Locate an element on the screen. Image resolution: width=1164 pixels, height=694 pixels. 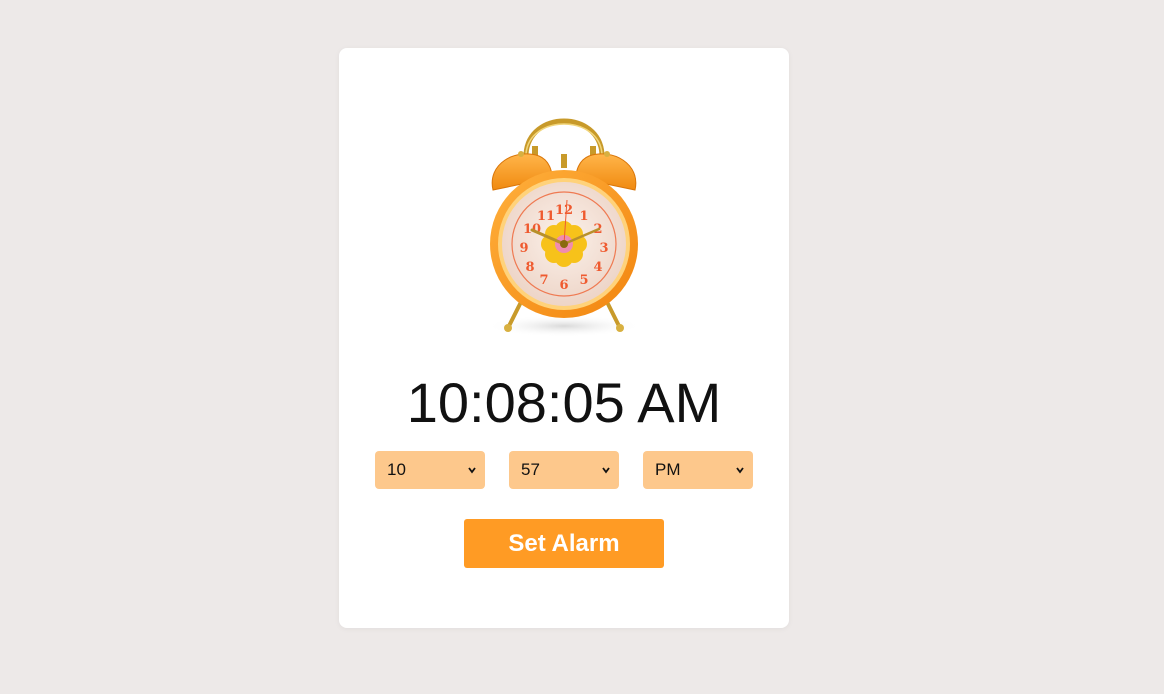
ampm-select: PM is located at coordinates (698, 470).